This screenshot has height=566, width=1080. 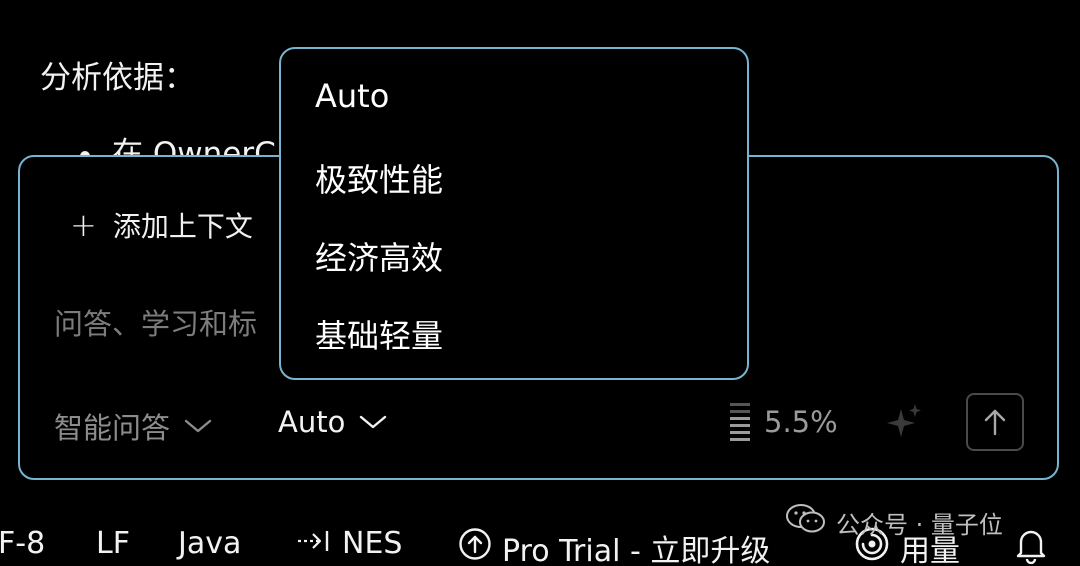 What do you see at coordinates (806, 522) in the screenshot?
I see `wechat-logo-icon` at bounding box center [806, 522].